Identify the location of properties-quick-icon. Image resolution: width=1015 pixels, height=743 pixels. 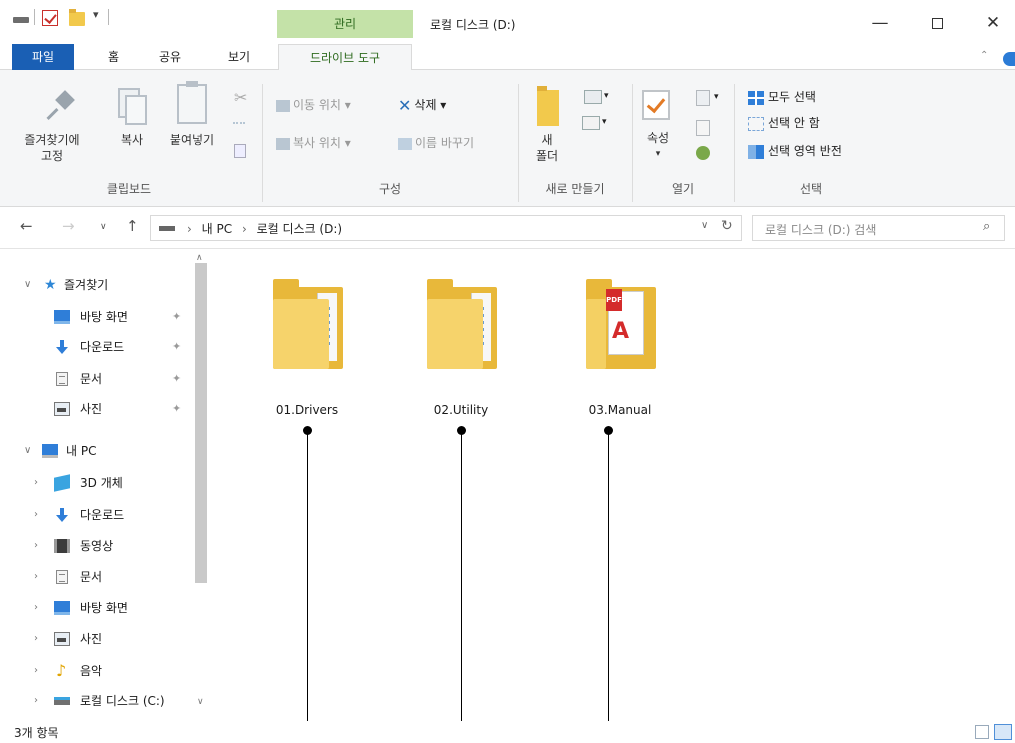
(50, 18).